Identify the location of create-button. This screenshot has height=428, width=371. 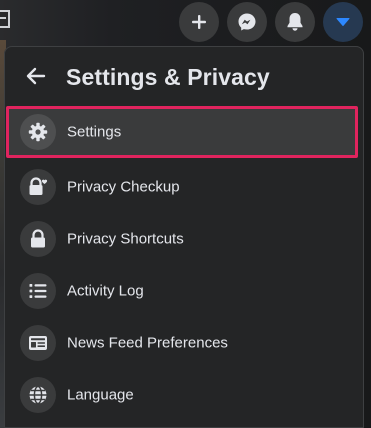
(199, 22).